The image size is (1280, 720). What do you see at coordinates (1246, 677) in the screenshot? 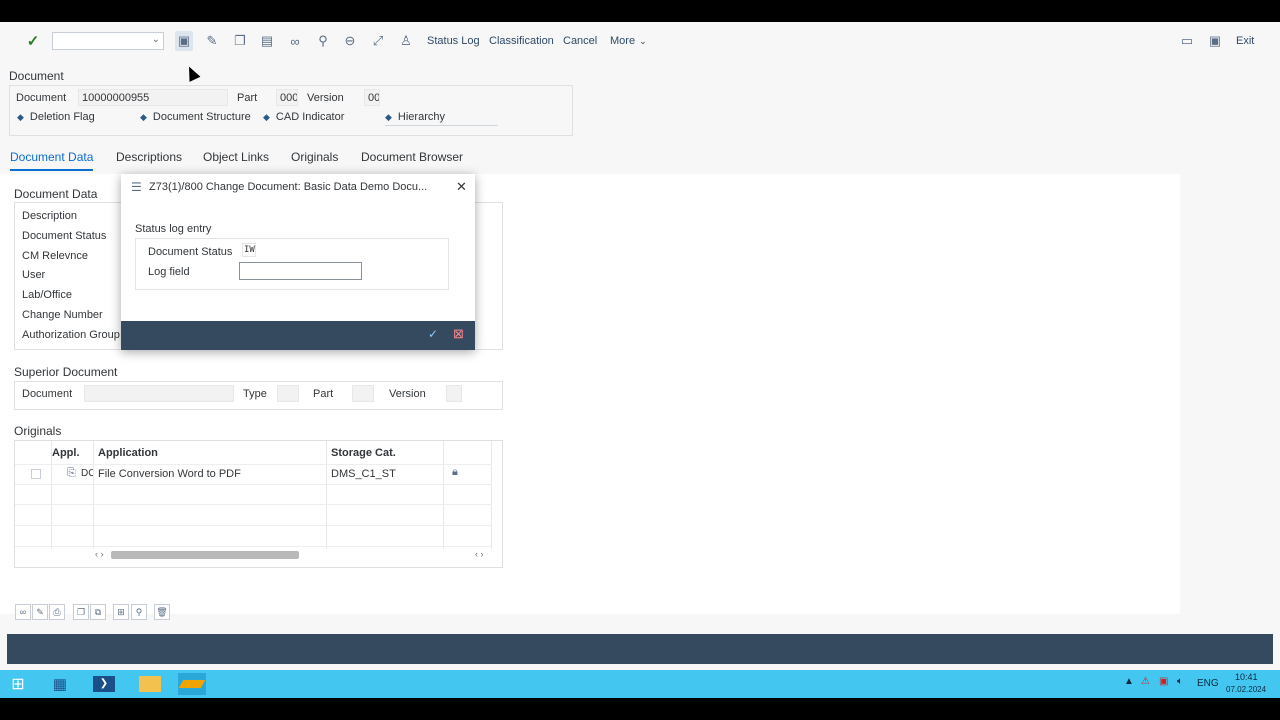
I see `tray-time: 10:41` at bounding box center [1246, 677].